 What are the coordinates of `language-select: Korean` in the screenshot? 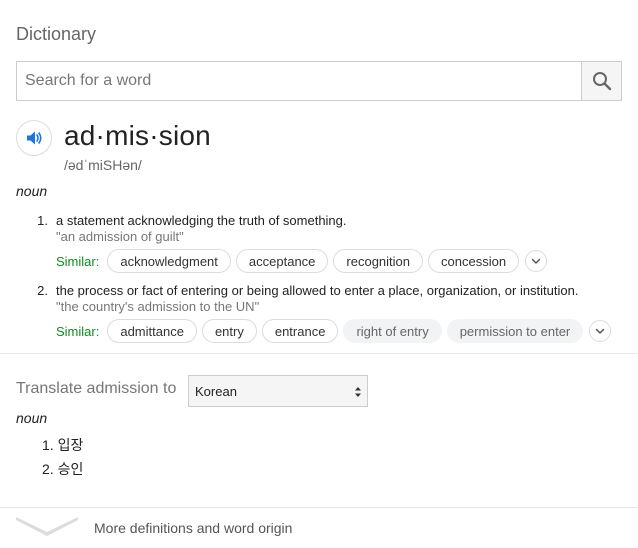 It's located at (278, 391).